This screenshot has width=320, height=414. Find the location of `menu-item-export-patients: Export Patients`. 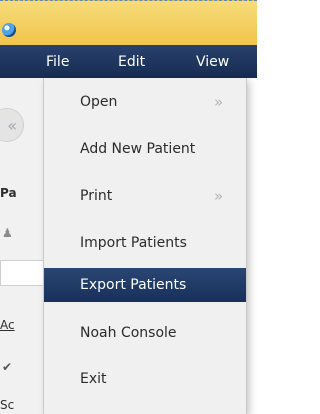

menu-item-export-patients: Export Patients is located at coordinates (145, 285).